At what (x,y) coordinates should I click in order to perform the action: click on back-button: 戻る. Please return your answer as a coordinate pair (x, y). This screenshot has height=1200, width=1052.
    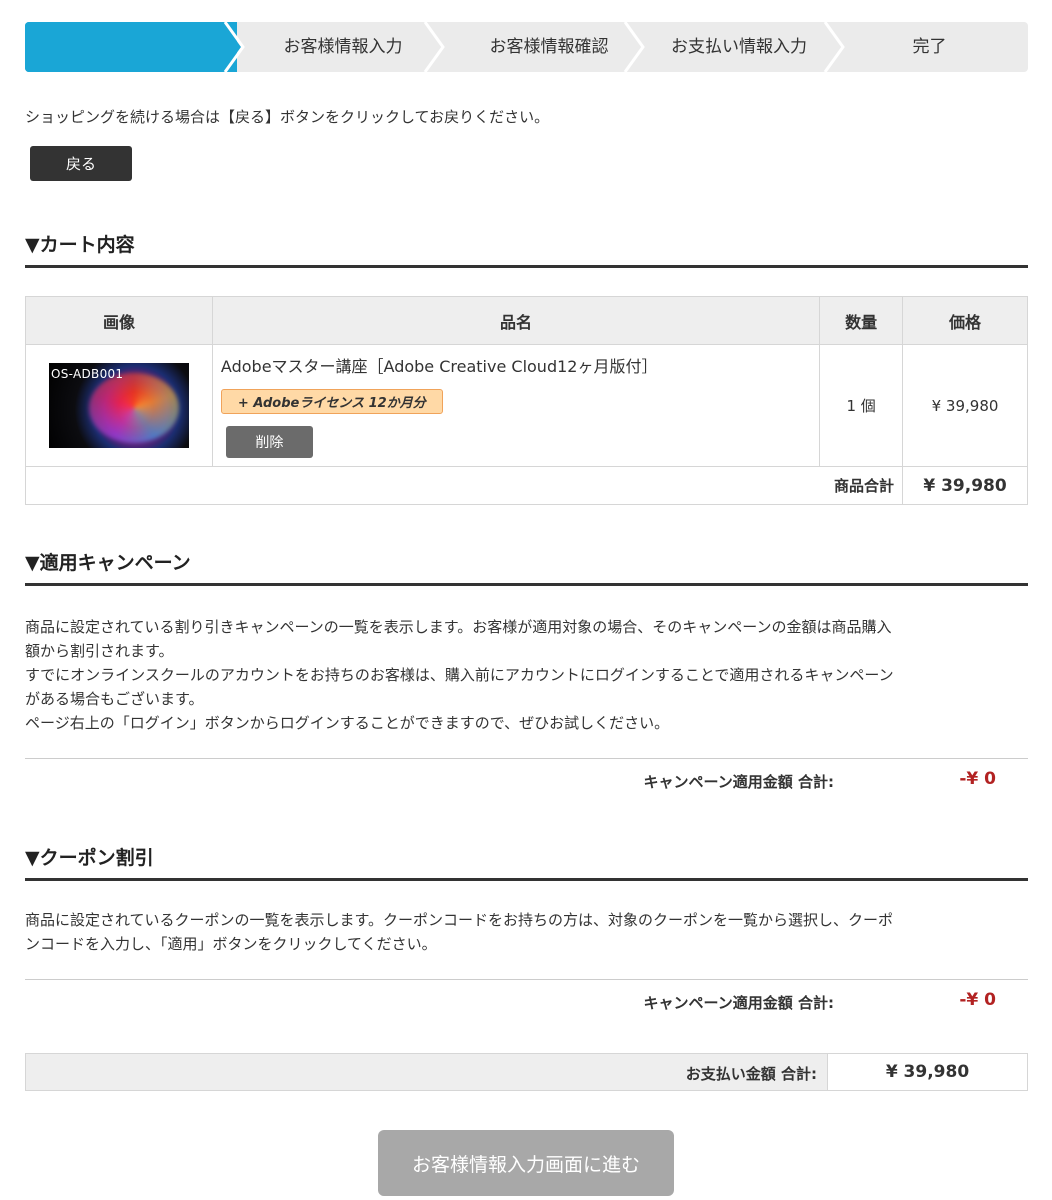
    Looking at the image, I should click on (81, 163).